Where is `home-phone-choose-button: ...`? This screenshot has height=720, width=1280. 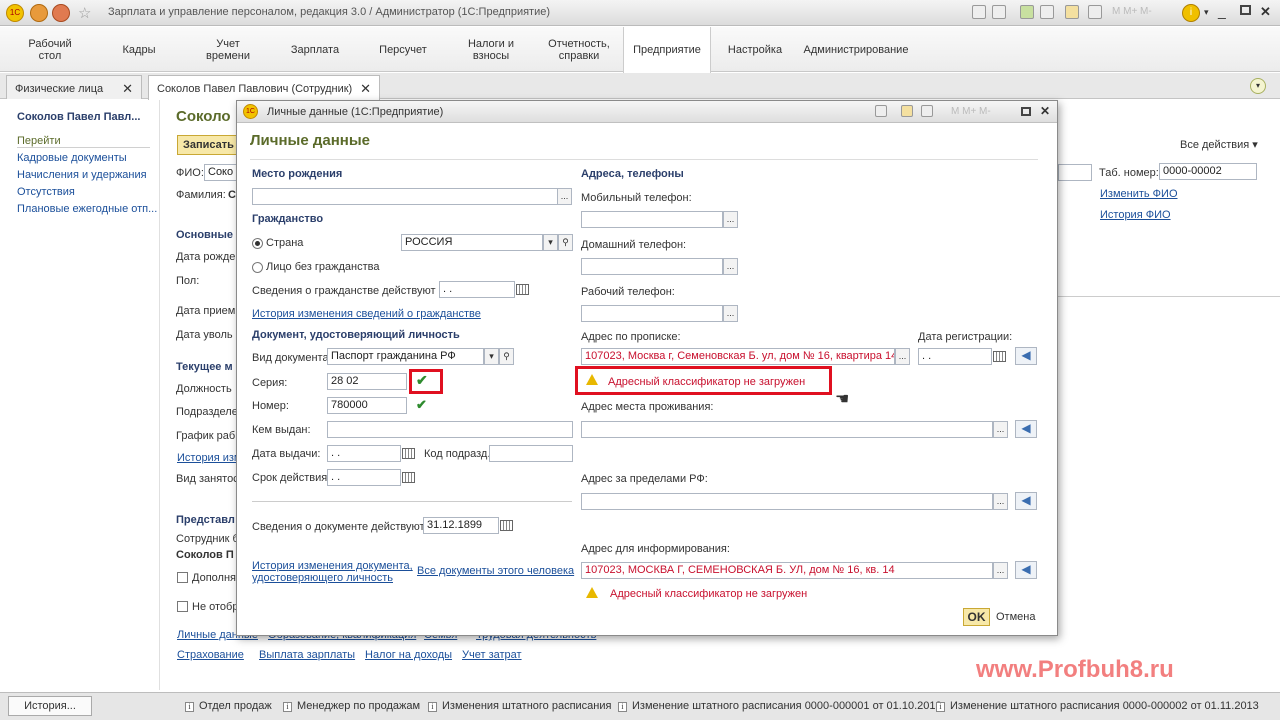
home-phone-choose-button: ... is located at coordinates (730, 266).